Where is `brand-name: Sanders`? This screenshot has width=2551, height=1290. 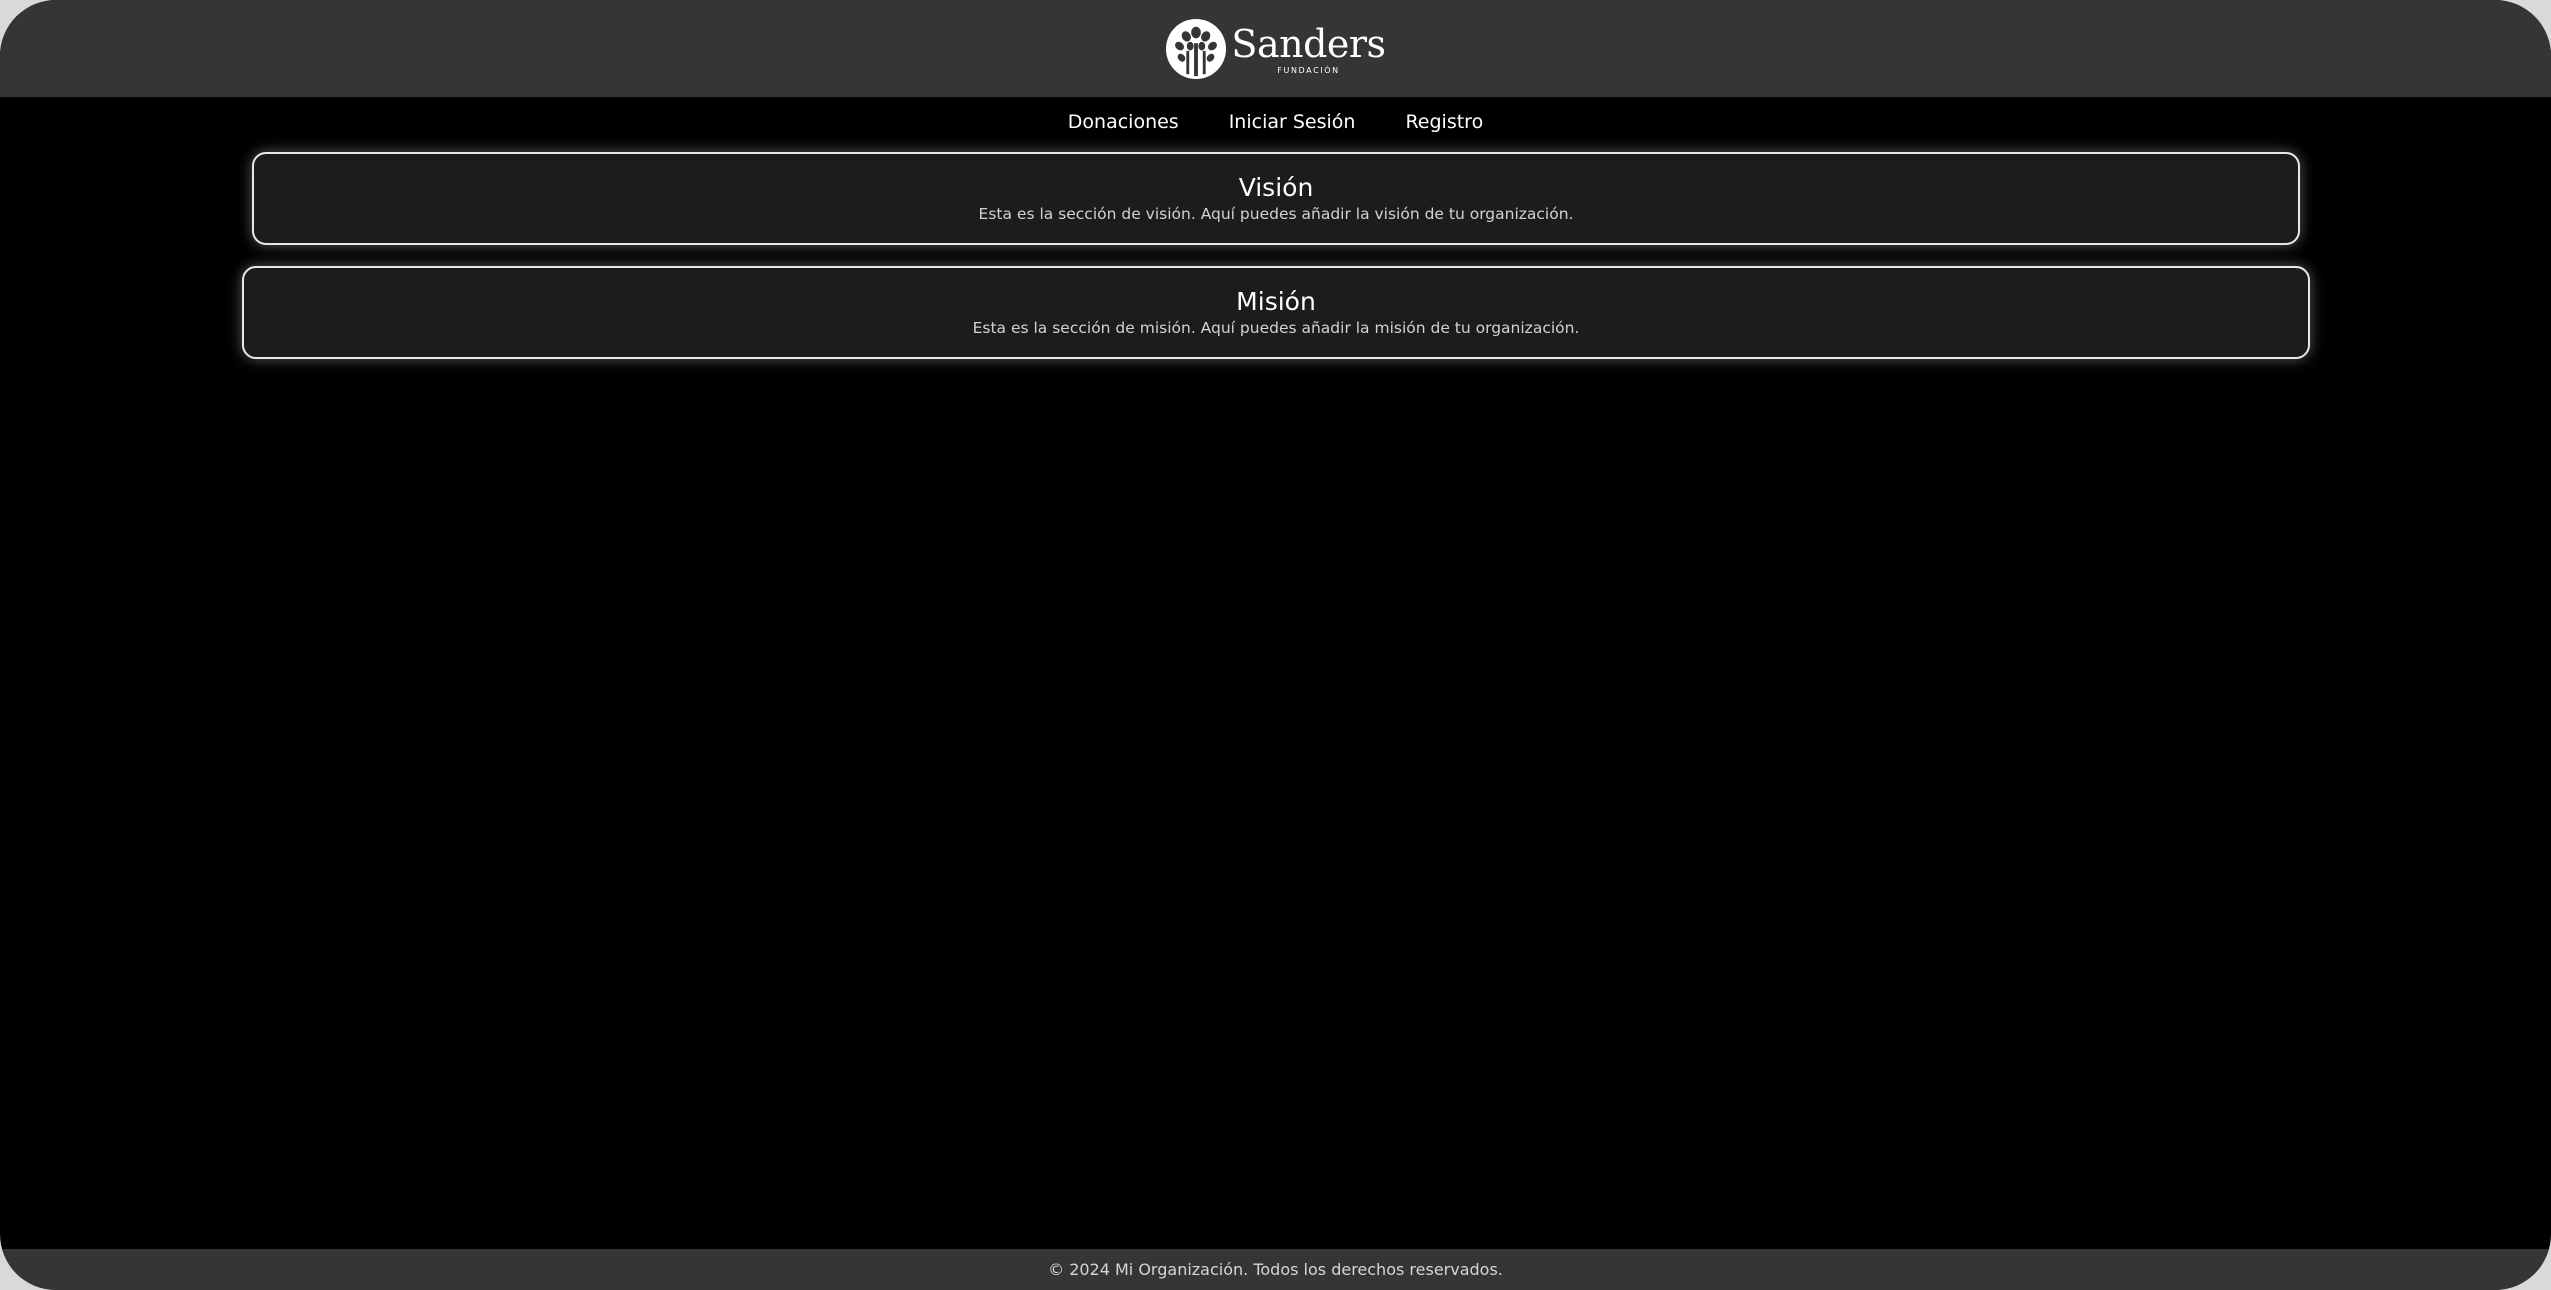
brand-name: Sanders is located at coordinates (1308, 43).